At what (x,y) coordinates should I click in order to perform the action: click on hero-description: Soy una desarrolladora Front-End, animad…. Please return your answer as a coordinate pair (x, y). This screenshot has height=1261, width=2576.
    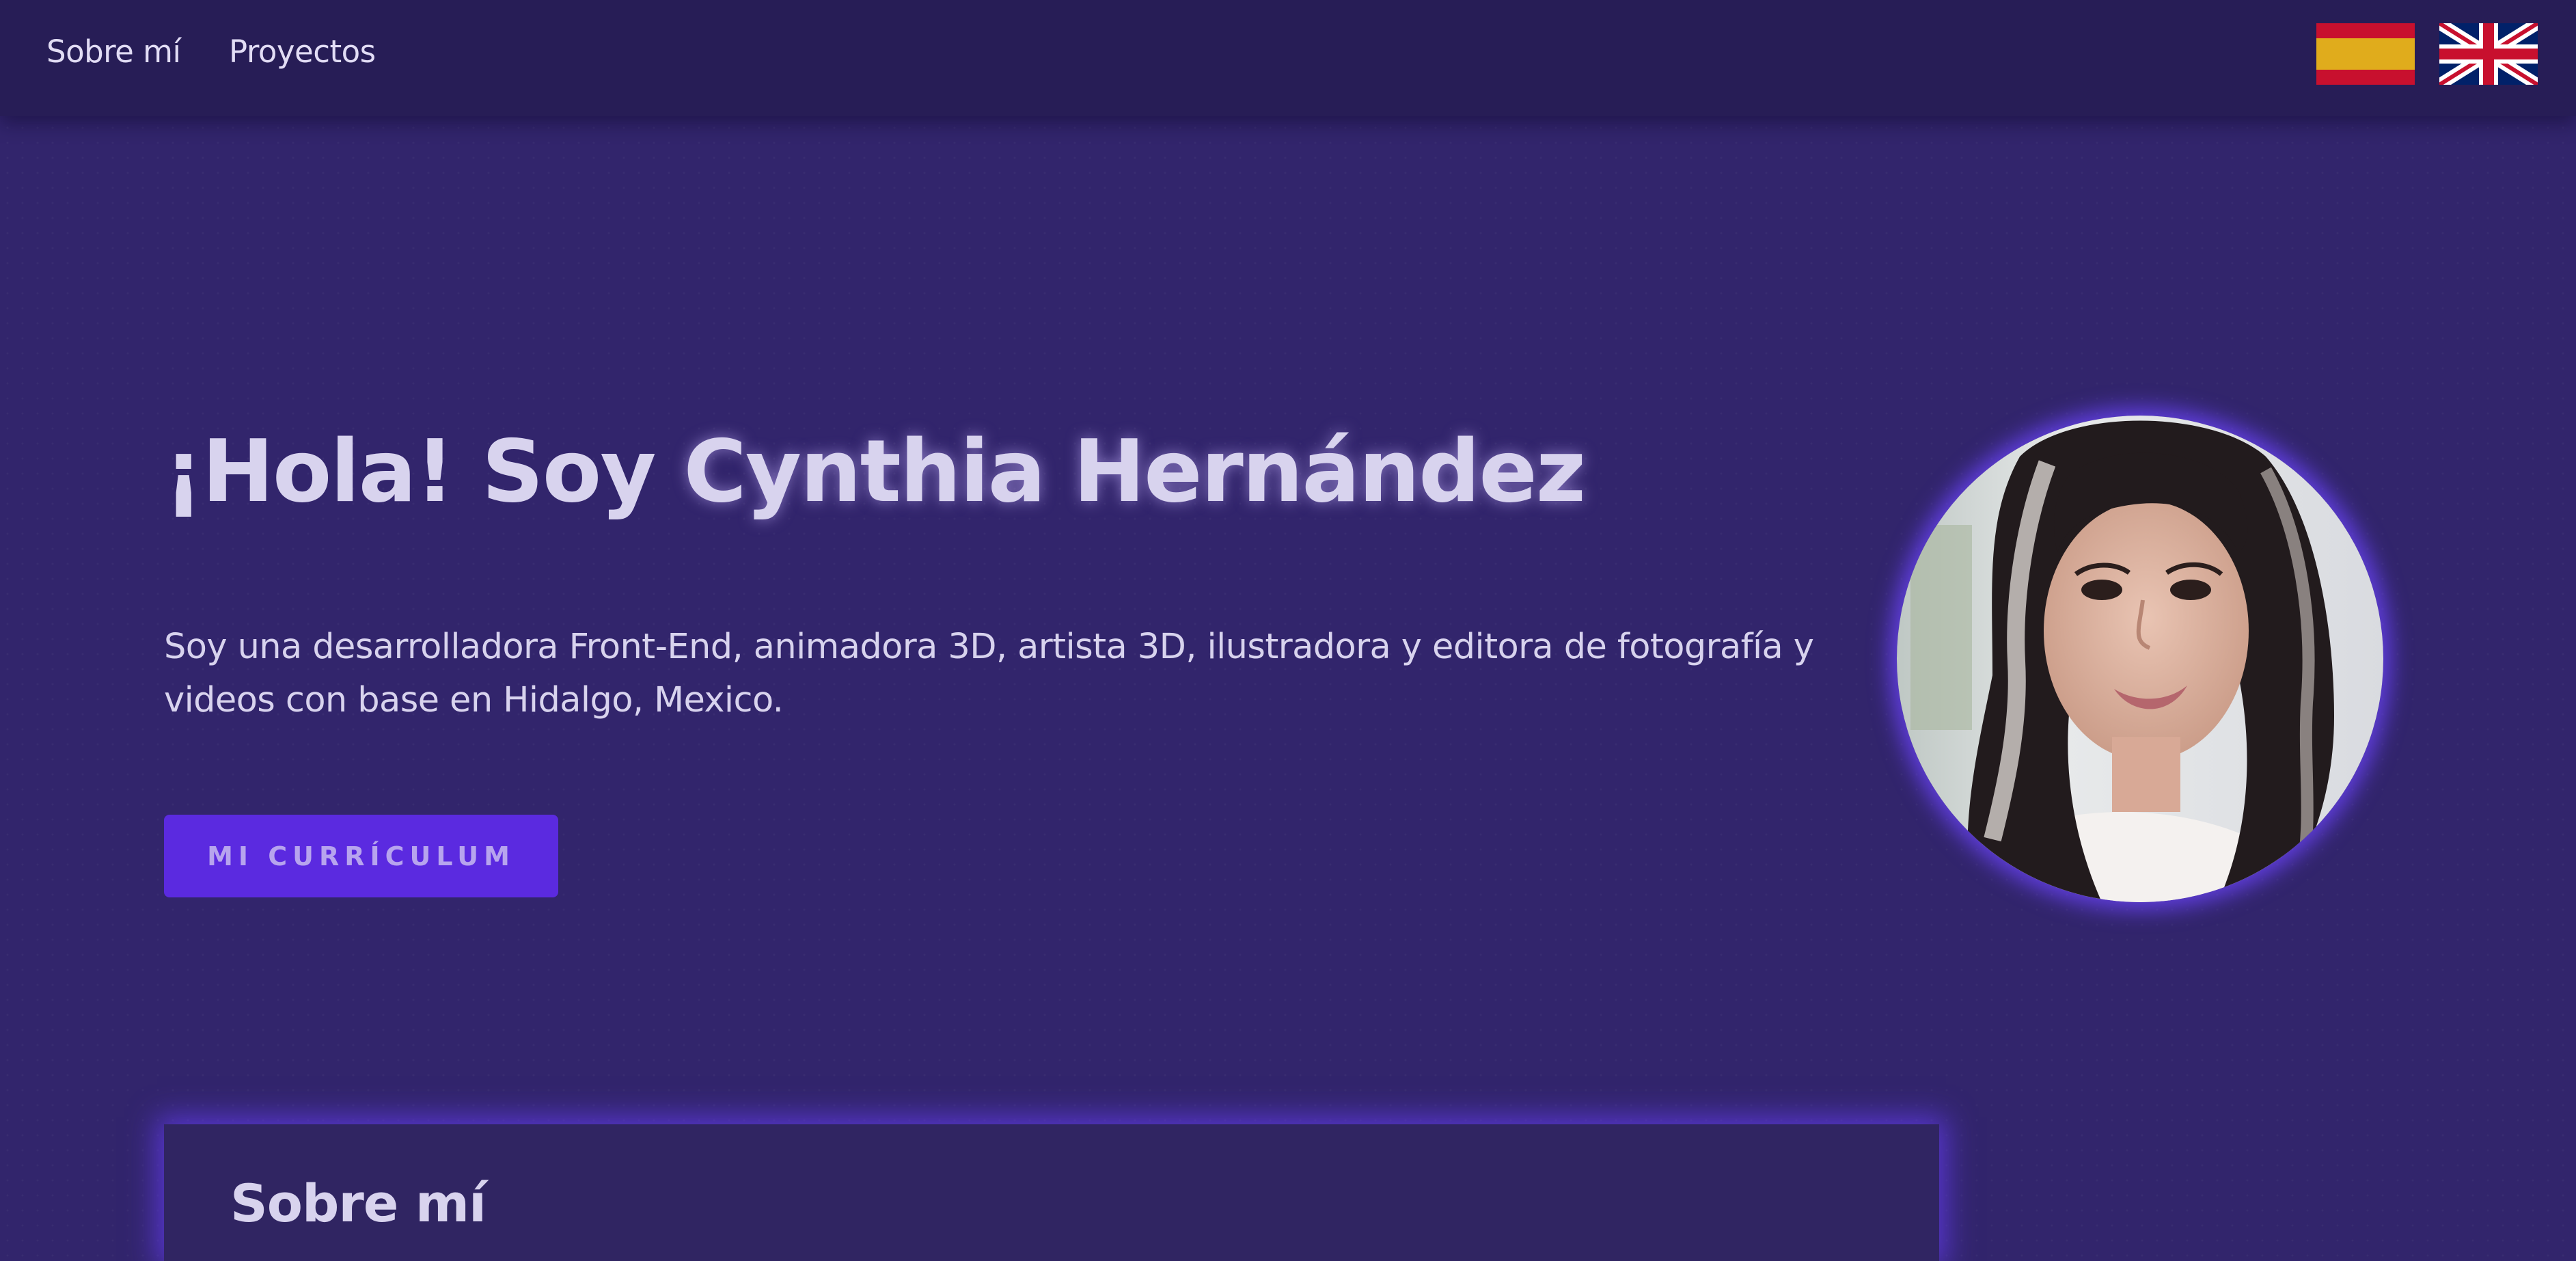
    Looking at the image, I should click on (989, 673).